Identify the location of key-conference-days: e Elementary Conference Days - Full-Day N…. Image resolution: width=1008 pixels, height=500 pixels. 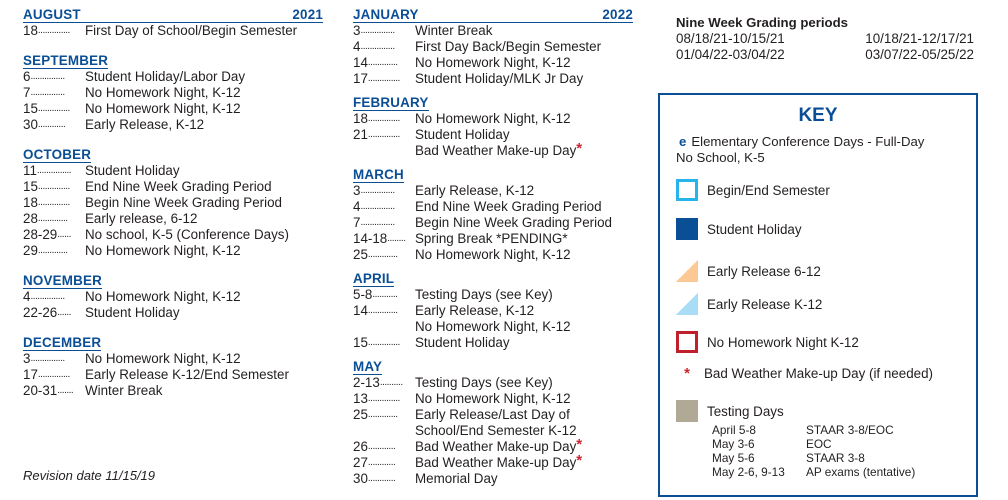
(826, 150).